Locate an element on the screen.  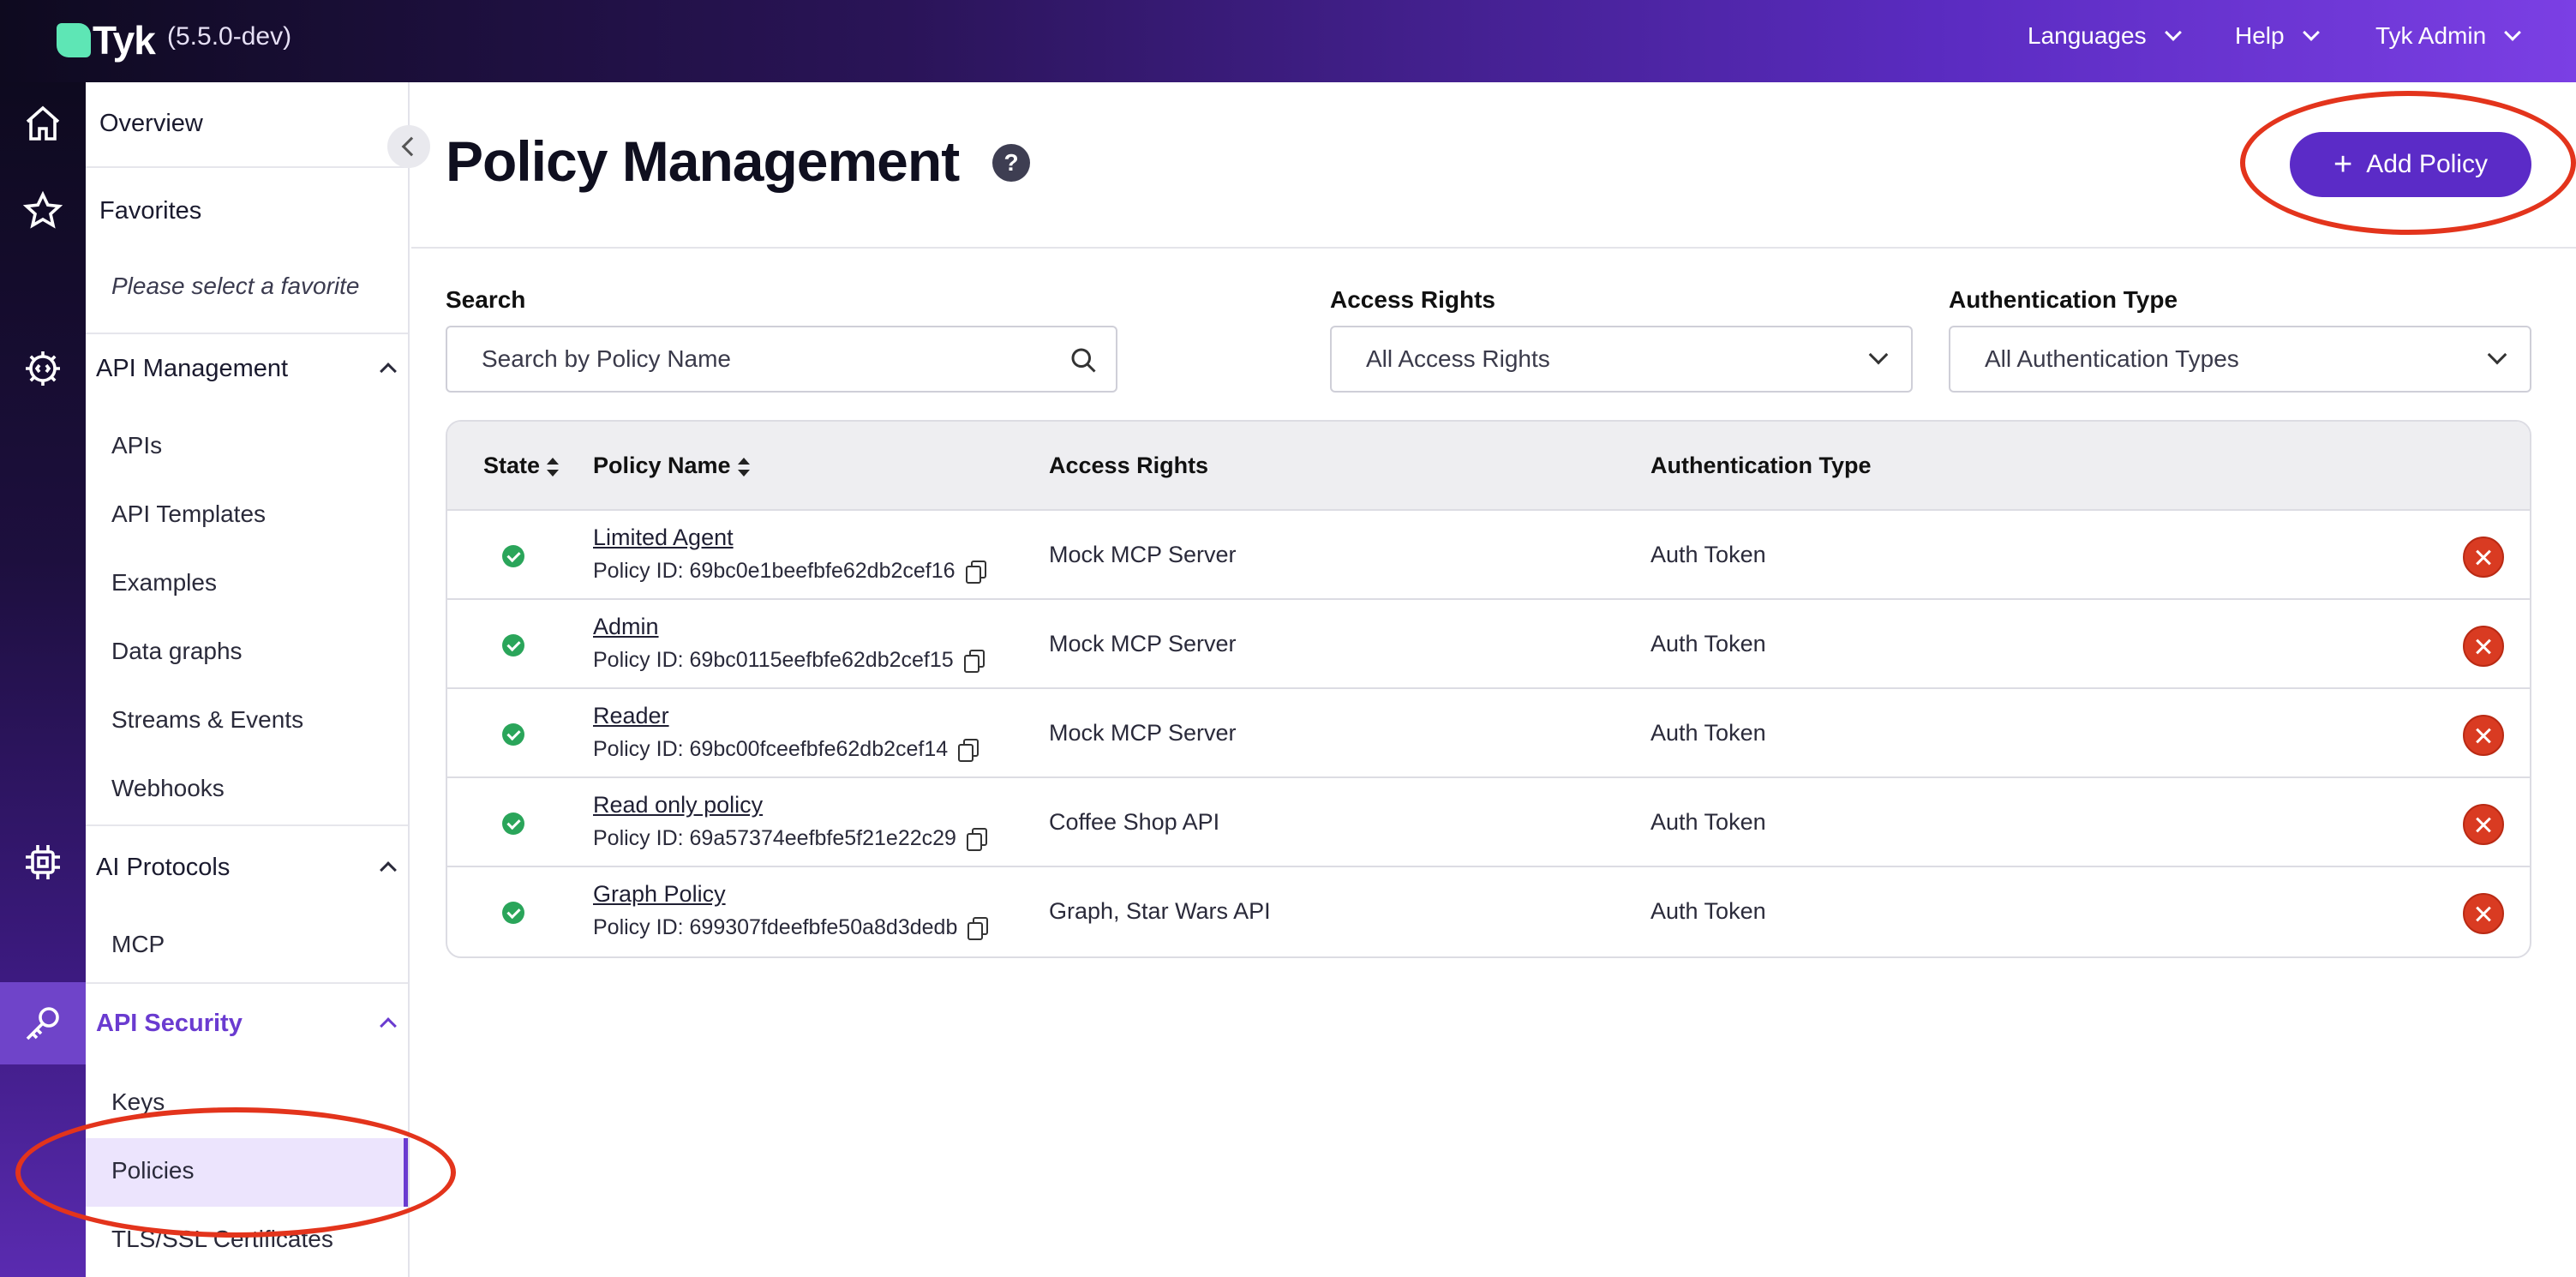
policy-id-text: Policy ID: 69bc0115eefbfe62db2cef15 is located at coordinates (773, 660).